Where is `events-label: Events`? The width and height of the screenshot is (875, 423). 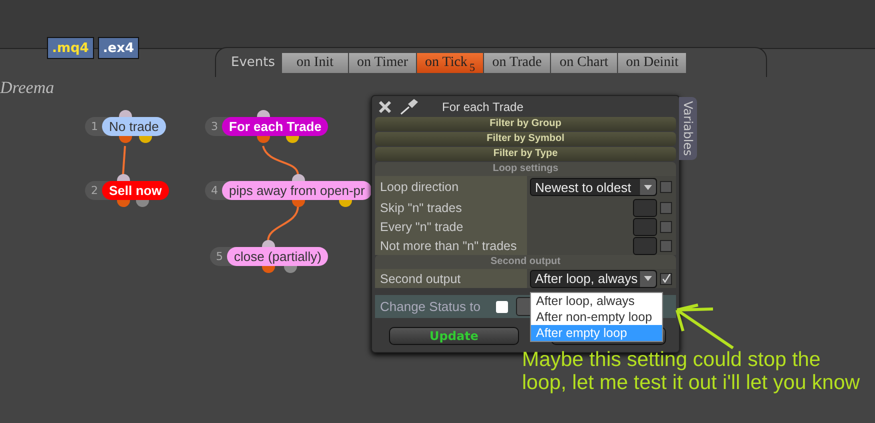
events-label: Events is located at coordinates (253, 62).